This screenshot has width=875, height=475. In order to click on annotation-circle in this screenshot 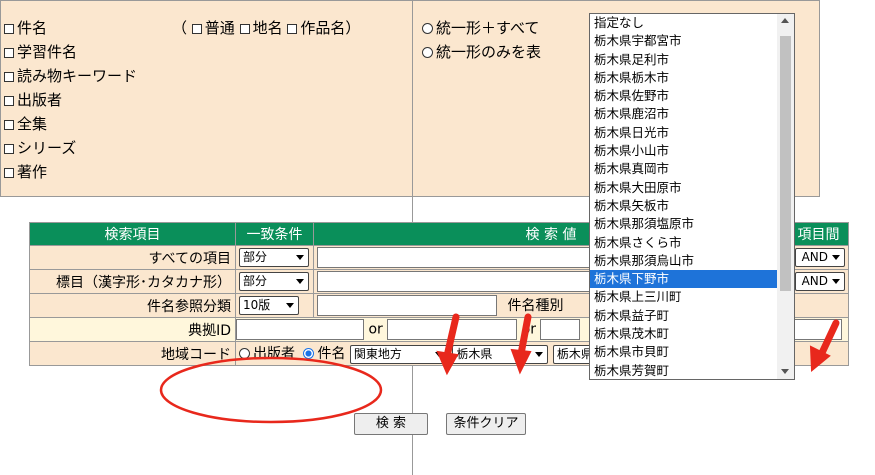, I will do `click(271, 390)`.